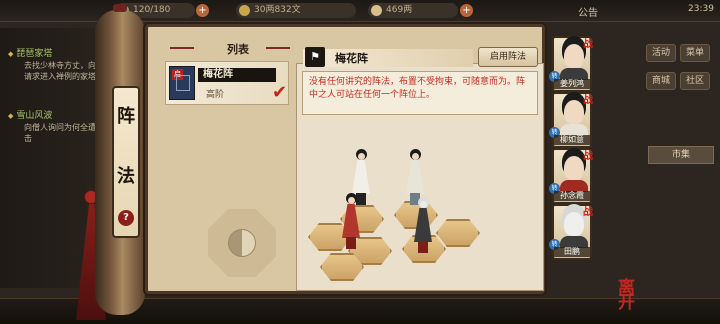 The width and height of the screenshot is (720, 324). I want to click on team-member-name: 田鹏, so click(572, 252).